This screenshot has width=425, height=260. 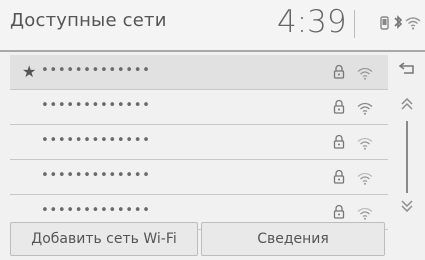 What do you see at coordinates (199, 72) in the screenshot?
I see `network-row: ★ •••••••••••••` at bounding box center [199, 72].